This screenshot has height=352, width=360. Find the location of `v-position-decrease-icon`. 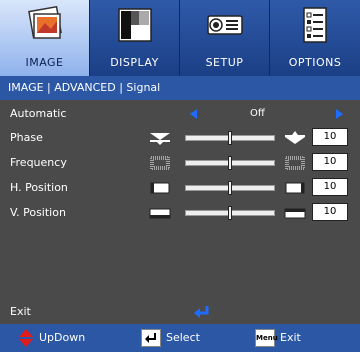

v-position-decrease-icon is located at coordinates (160, 213).